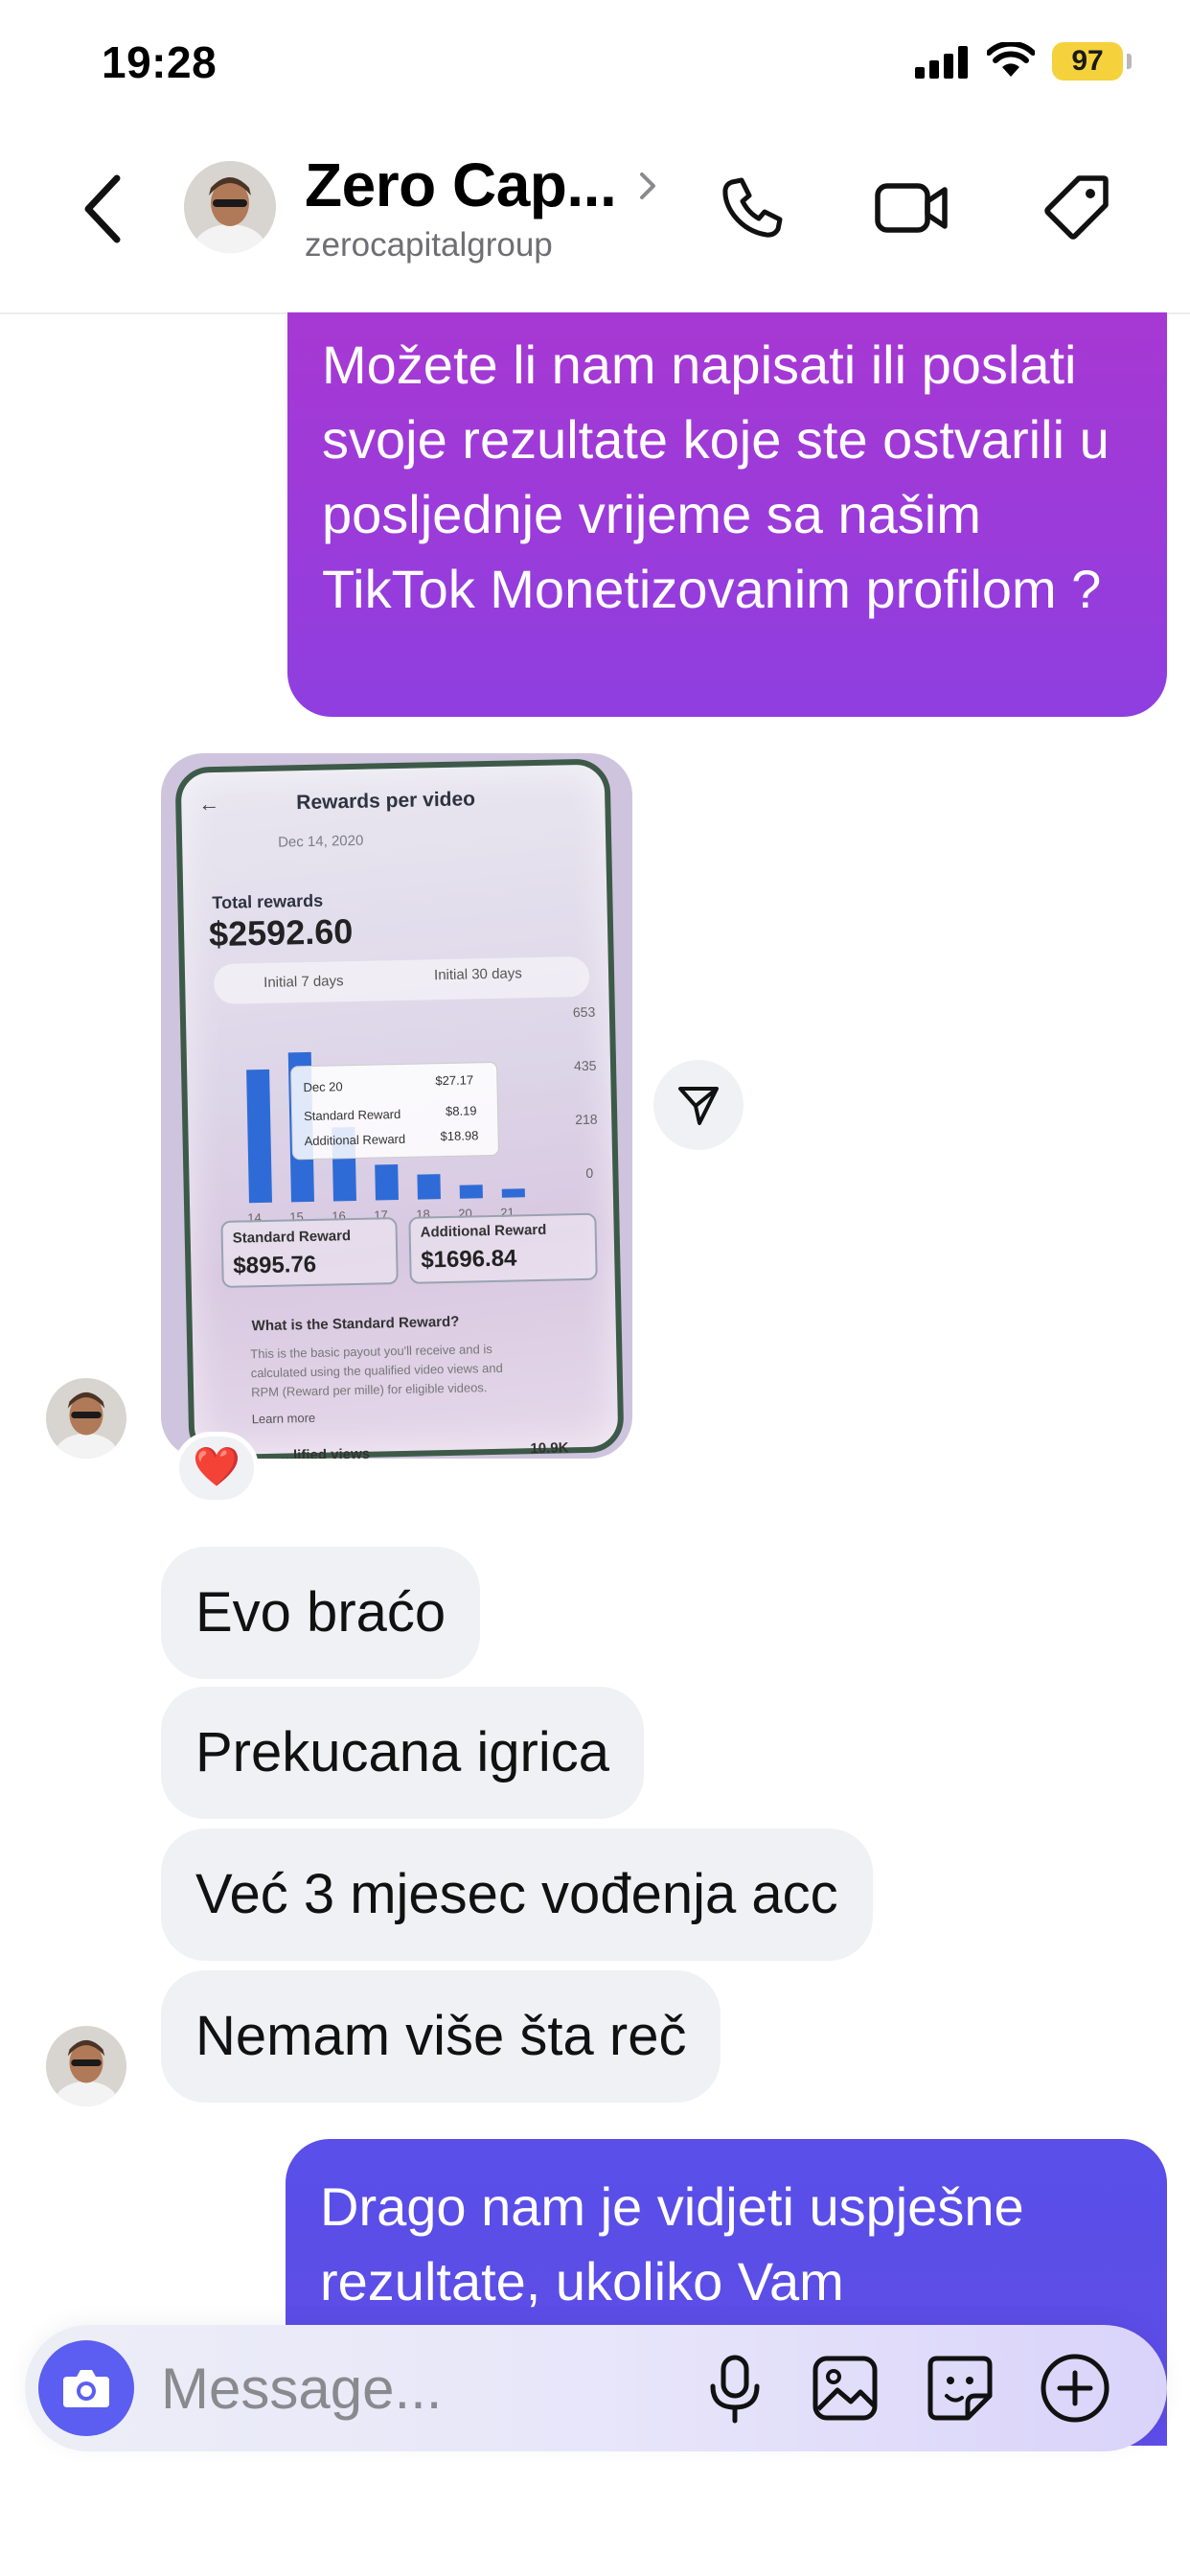  Describe the element at coordinates (585, 1065) in the screenshot. I see `photo-y-tick: 435` at that location.